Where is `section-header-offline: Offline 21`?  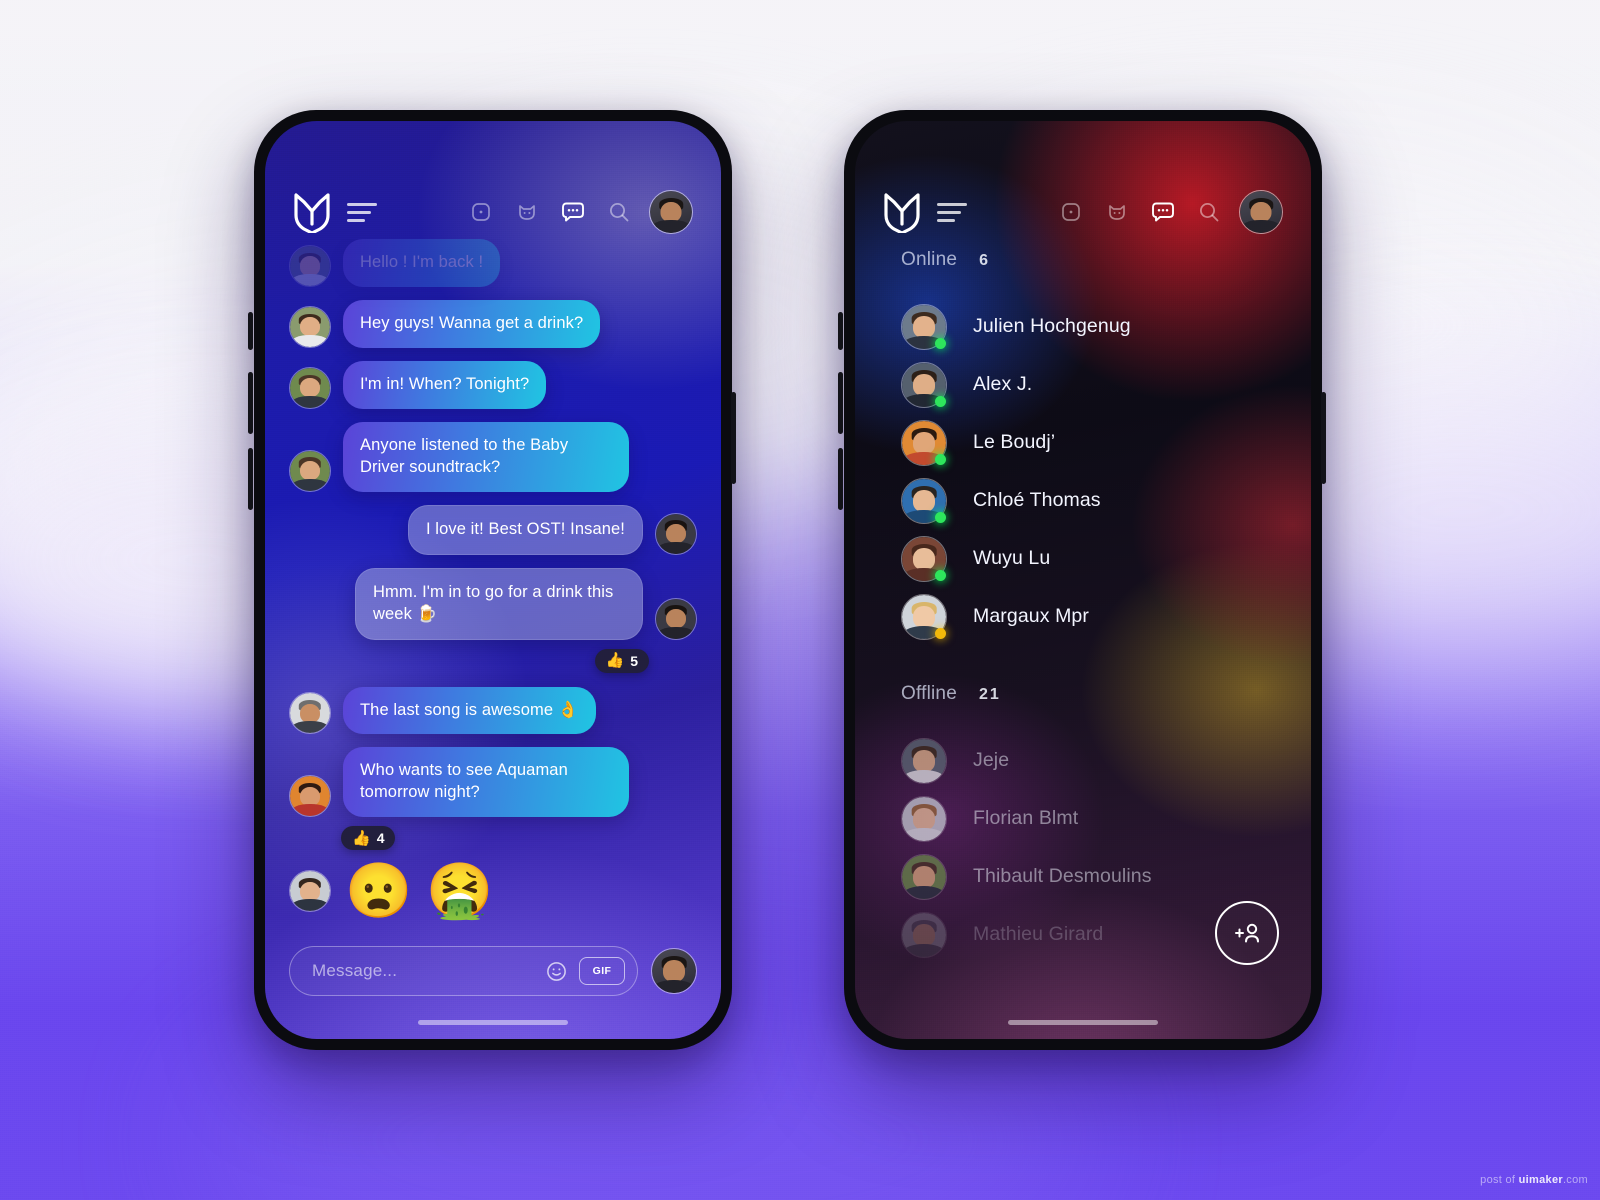
section-header-offline: Offline 21 is located at coordinates (1083, 694).